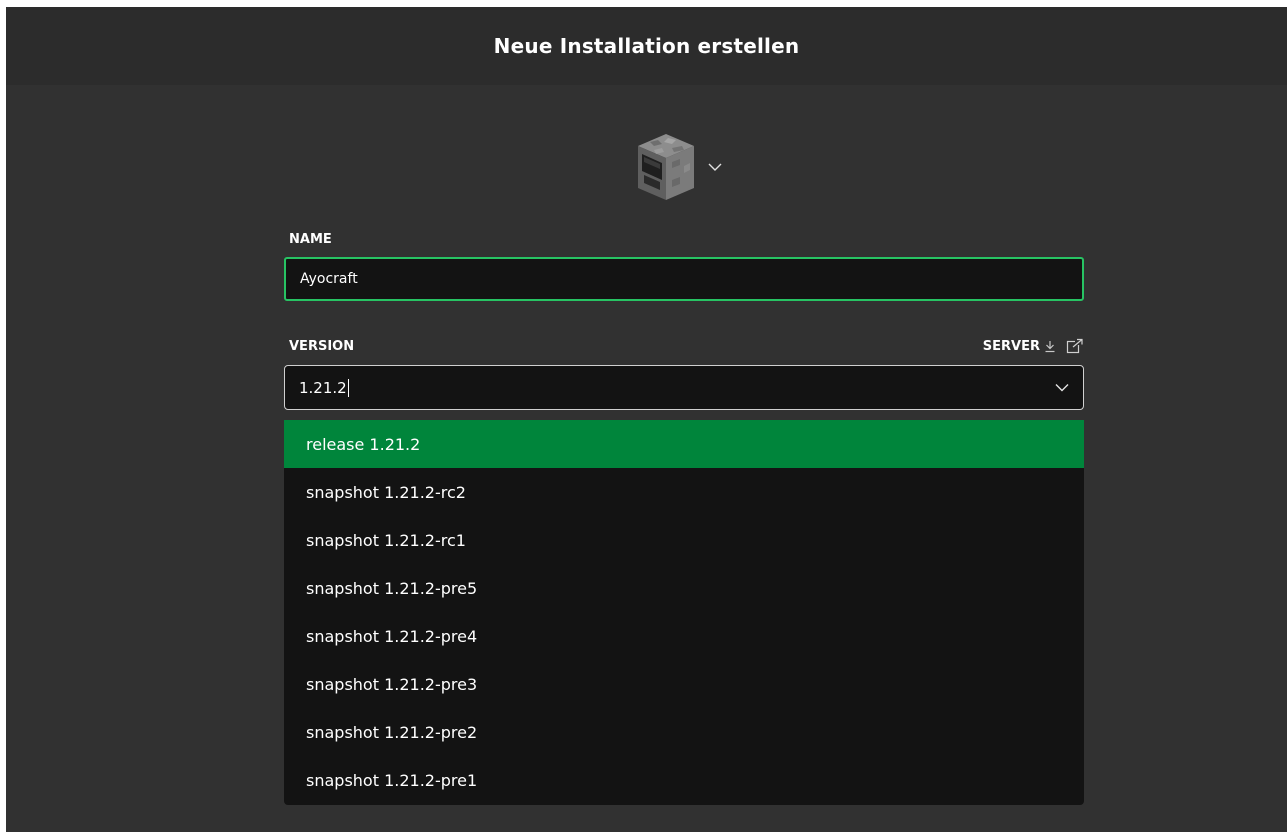 Image resolution: width=1287 pixels, height=832 pixels. I want to click on server-download-link: SERVER, so click(1033, 346).